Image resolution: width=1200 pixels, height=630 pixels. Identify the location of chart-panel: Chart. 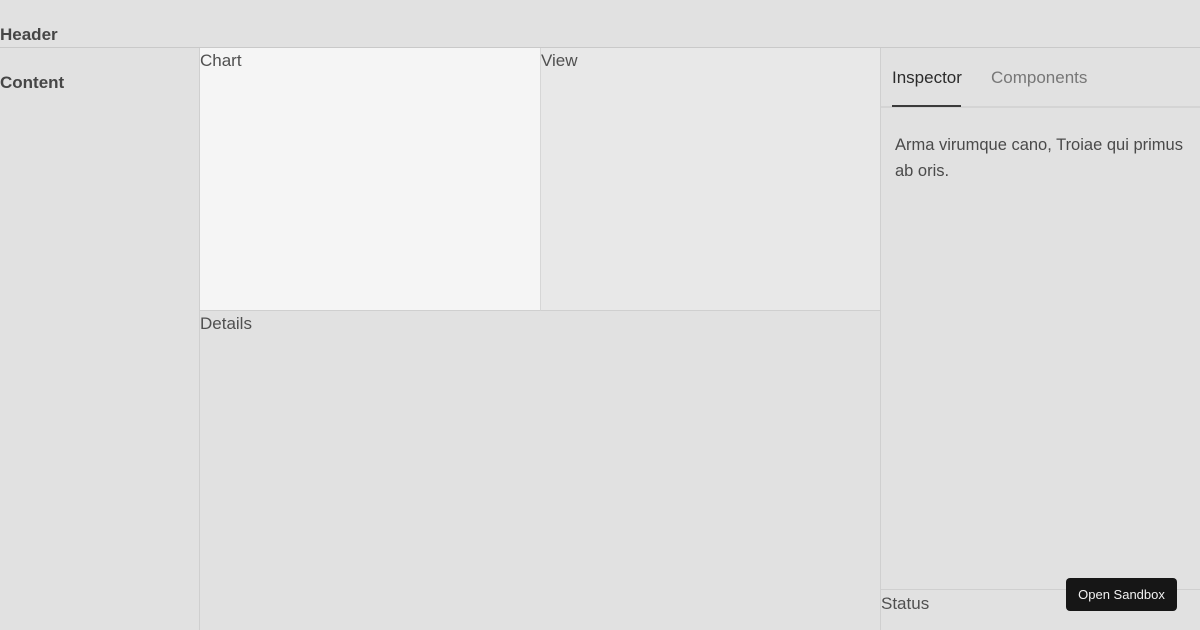
(370, 179).